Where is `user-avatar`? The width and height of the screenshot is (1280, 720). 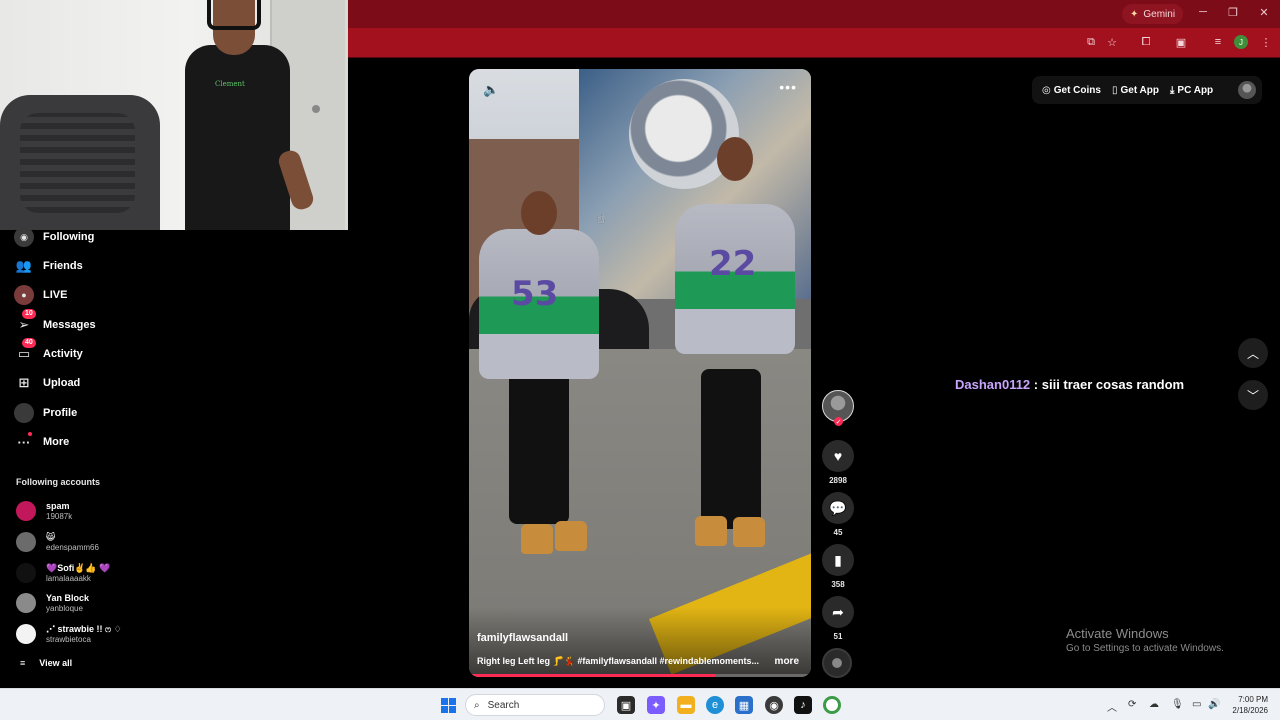
user-avatar is located at coordinates (1247, 90).